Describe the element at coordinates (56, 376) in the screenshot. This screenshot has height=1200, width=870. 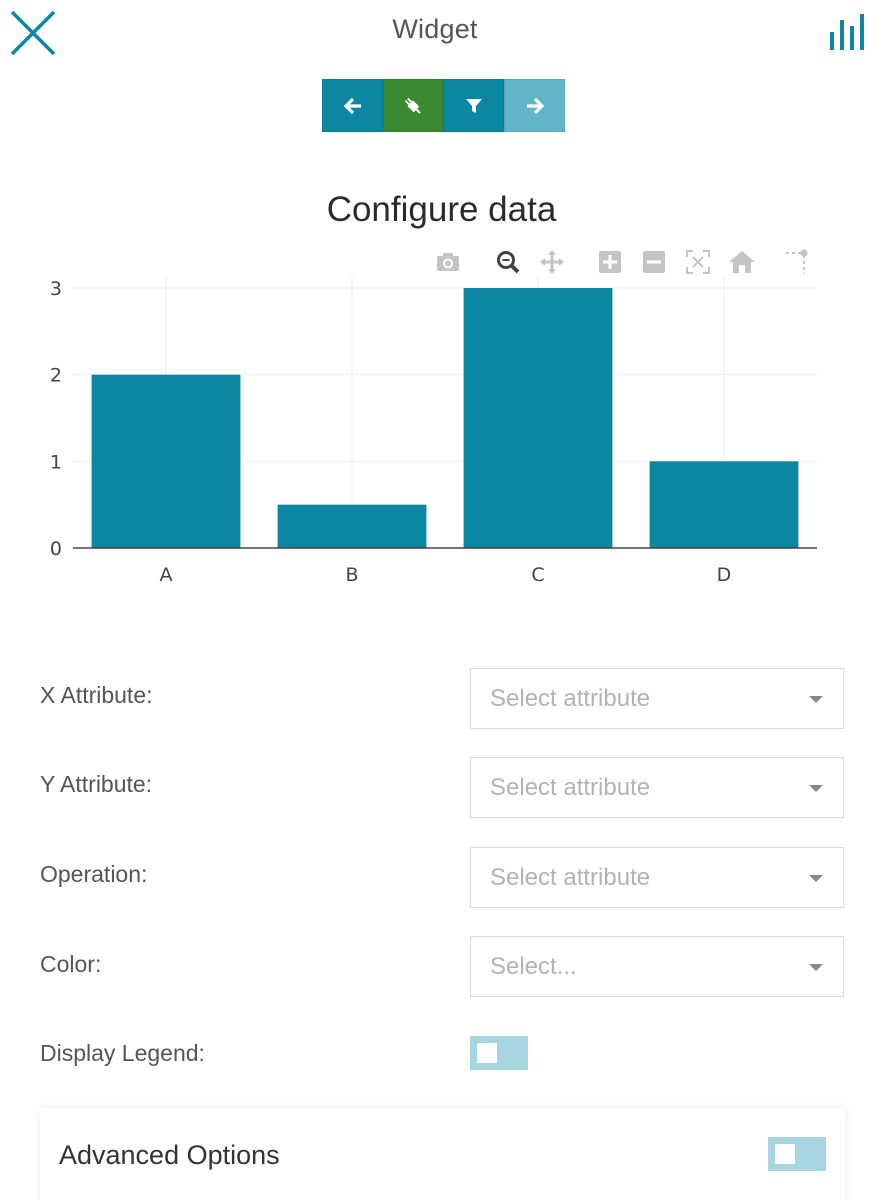
I see `y-tick-label: 2` at that location.